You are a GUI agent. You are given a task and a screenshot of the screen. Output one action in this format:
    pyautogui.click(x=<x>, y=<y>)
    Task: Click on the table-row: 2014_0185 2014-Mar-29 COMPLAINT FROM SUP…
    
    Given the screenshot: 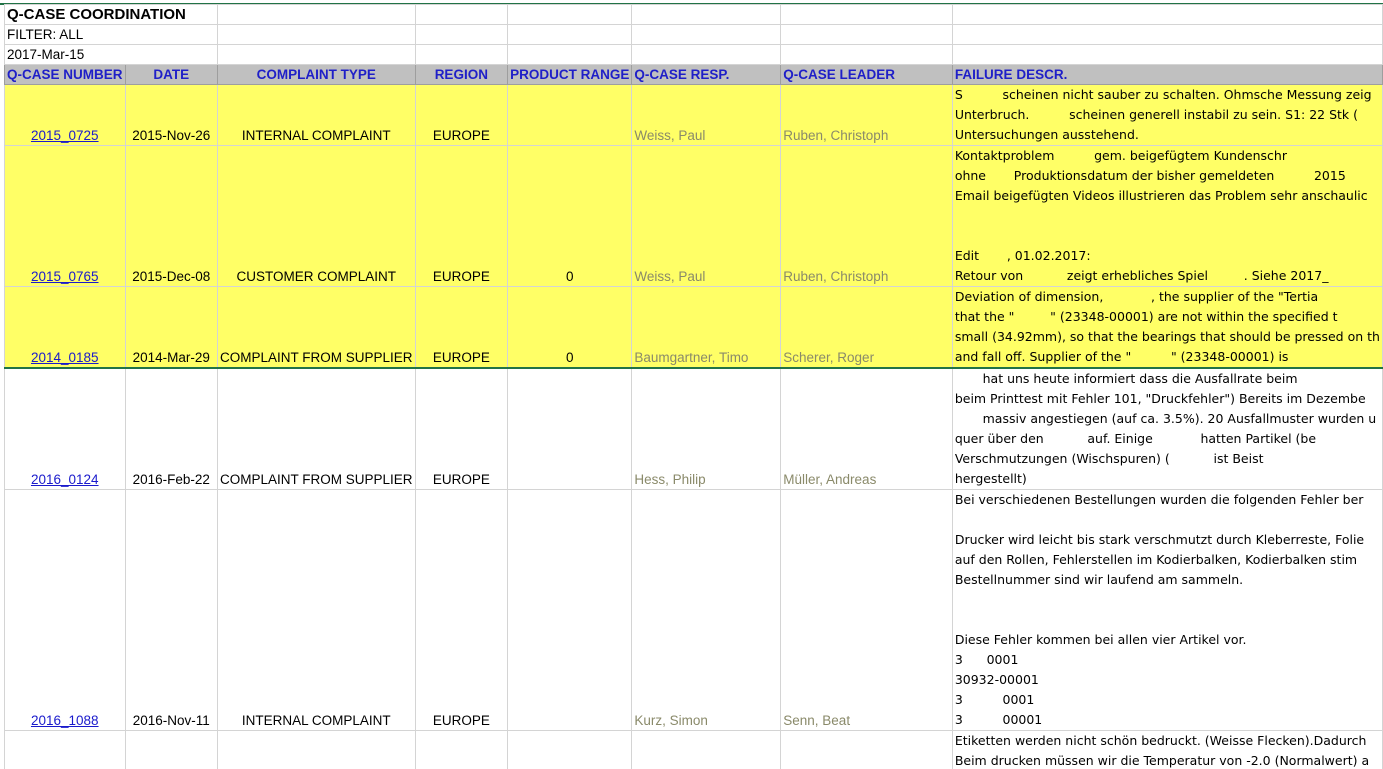 What is the action you would take?
    pyautogui.click(x=693, y=327)
    